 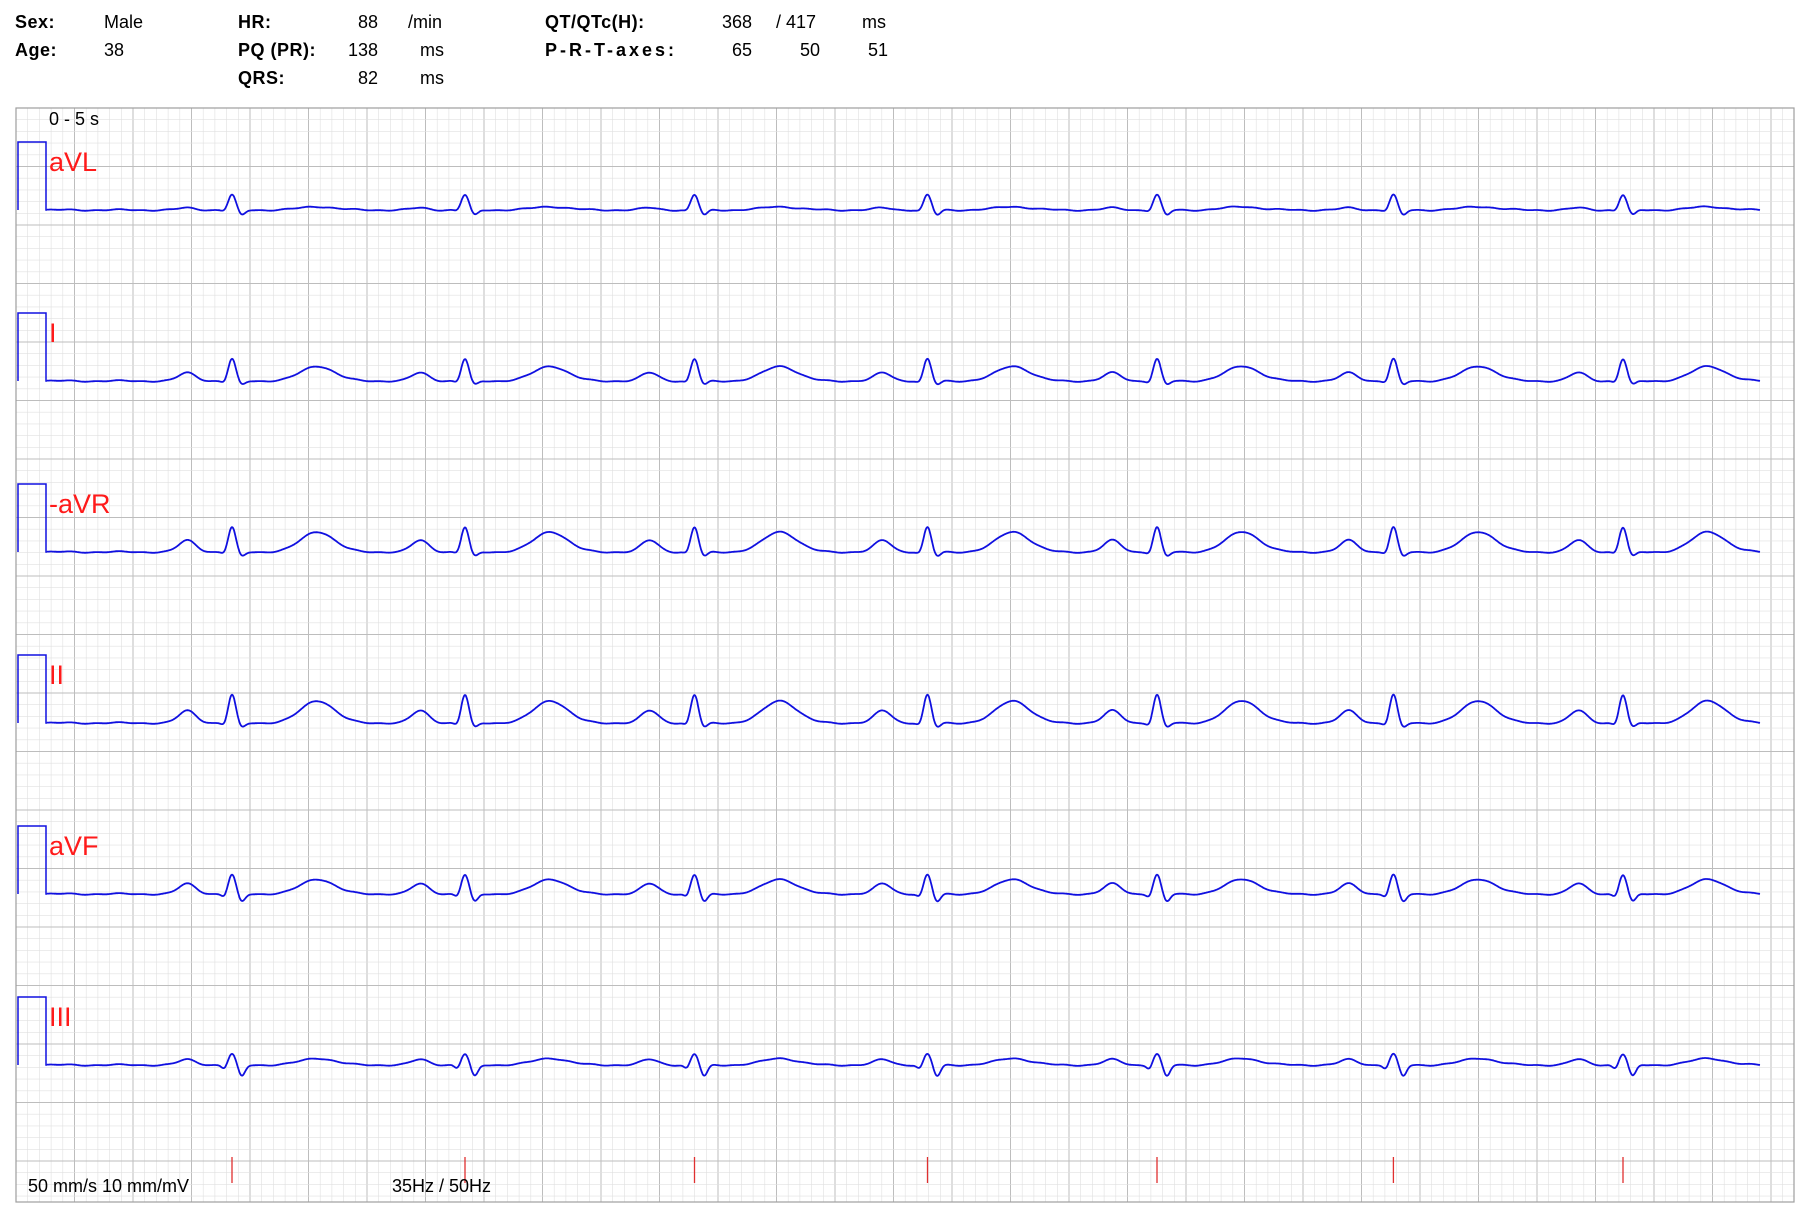 What do you see at coordinates (53, 333) in the screenshot?
I see `lead-label: I` at bounding box center [53, 333].